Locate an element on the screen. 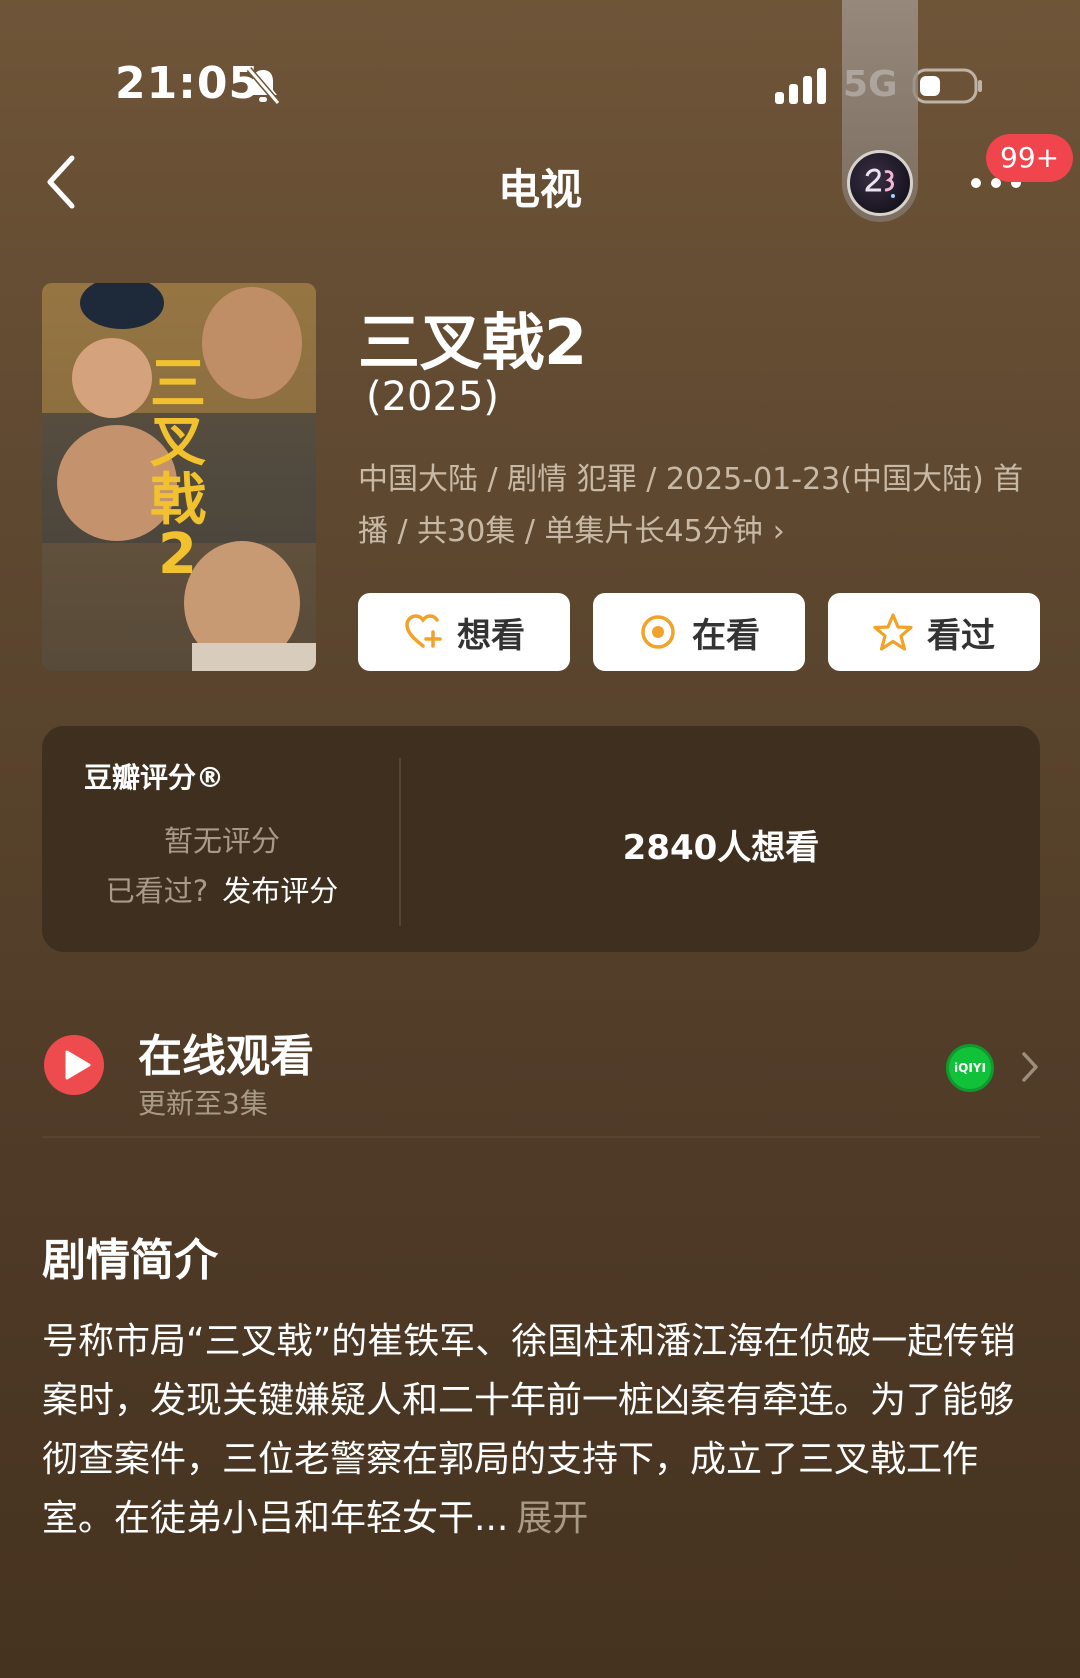 The width and height of the screenshot is (1080, 1678). poster-image: 三 叉 戟 2 is located at coordinates (179, 477).